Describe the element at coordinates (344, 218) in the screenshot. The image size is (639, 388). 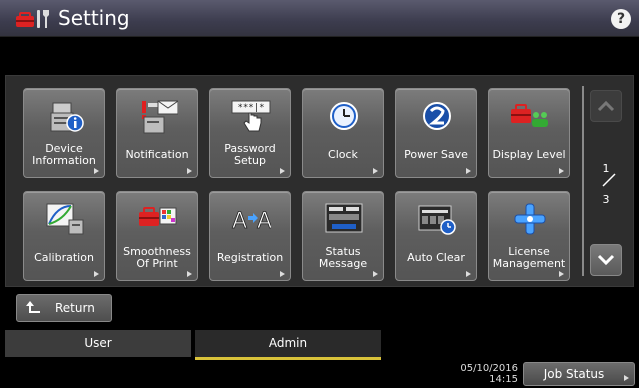
I see `status-message-icon` at that location.